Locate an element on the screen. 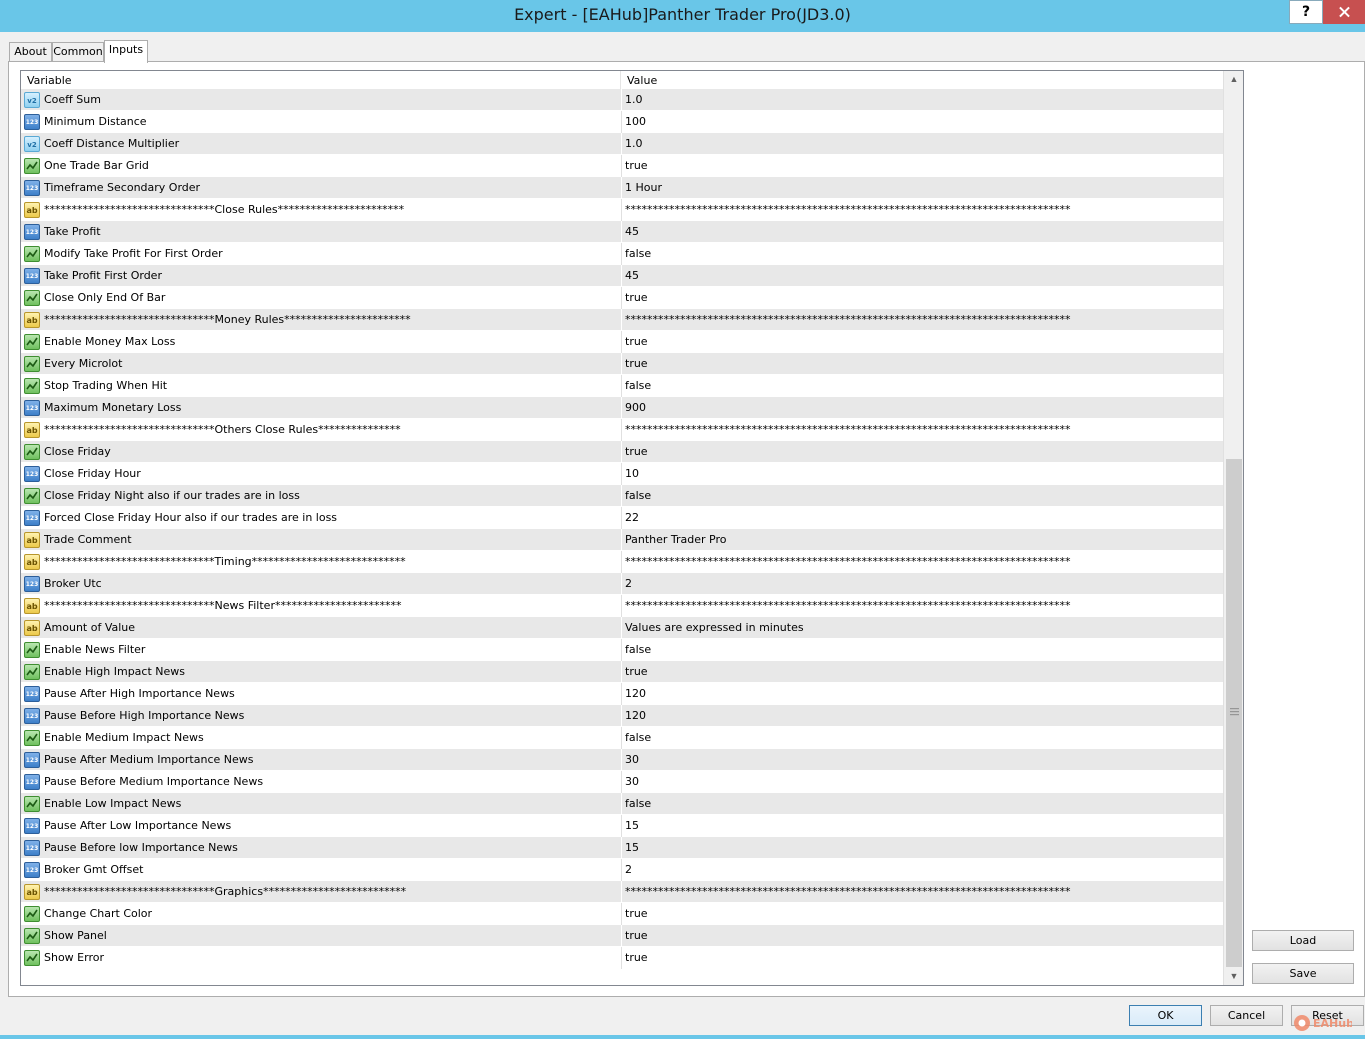 The width and height of the screenshot is (1365, 1039). table-row: Enable News Filter false is located at coordinates (622, 650).